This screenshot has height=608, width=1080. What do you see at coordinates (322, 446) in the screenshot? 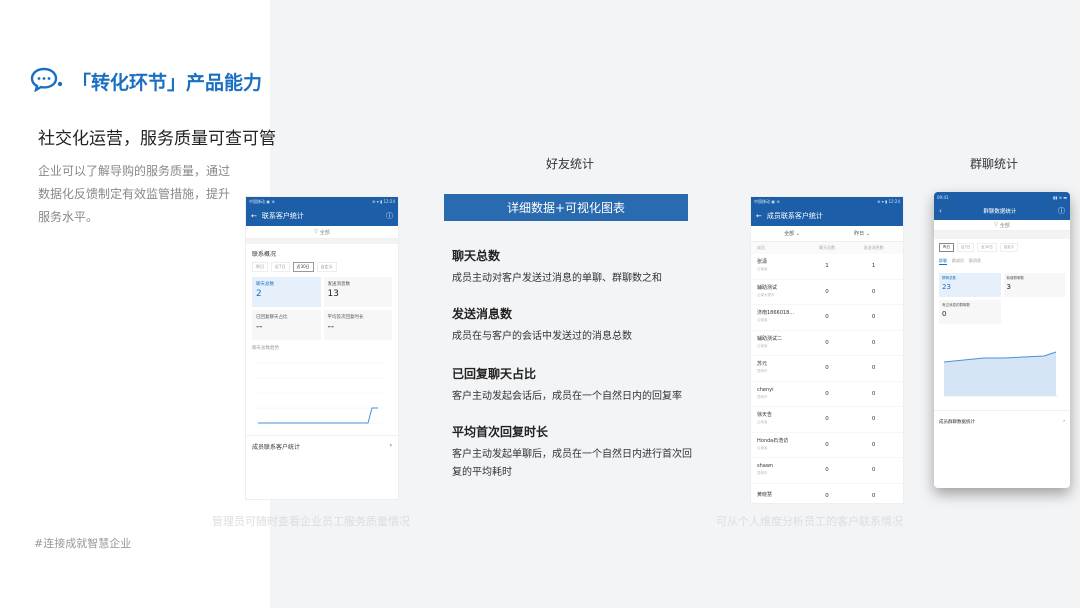
I see `member-stats-row: 成员联系客户统计 ›` at bounding box center [322, 446].